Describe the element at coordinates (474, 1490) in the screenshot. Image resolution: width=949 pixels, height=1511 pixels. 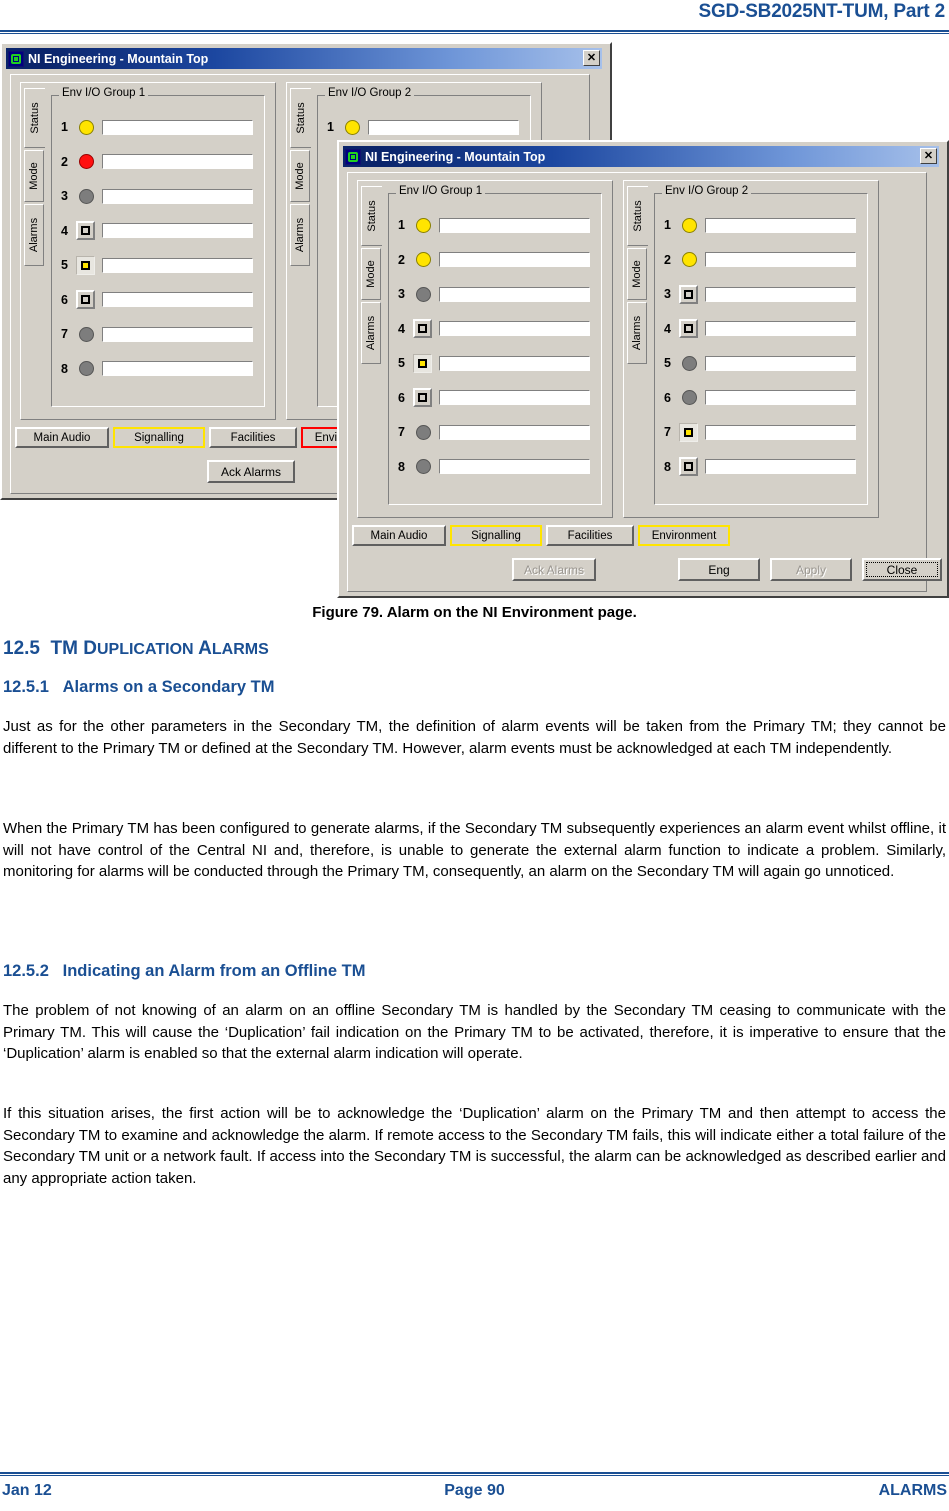
I see `footer-page-number: Page 90` at that location.